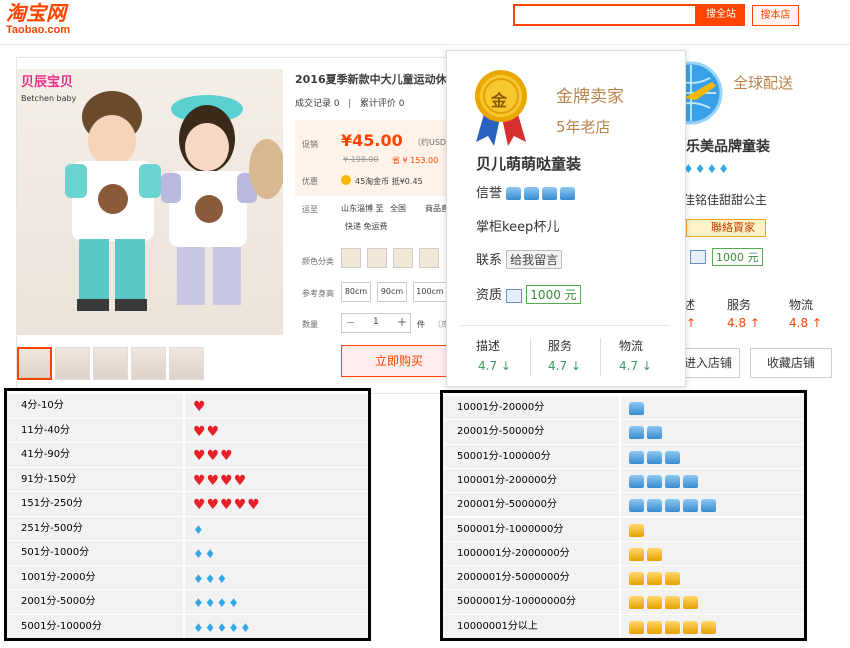 This screenshot has height=648, width=850. Describe the element at coordinates (276, 504) in the screenshot. I see `credit-icons: ♥♥♥♥♥` at that location.